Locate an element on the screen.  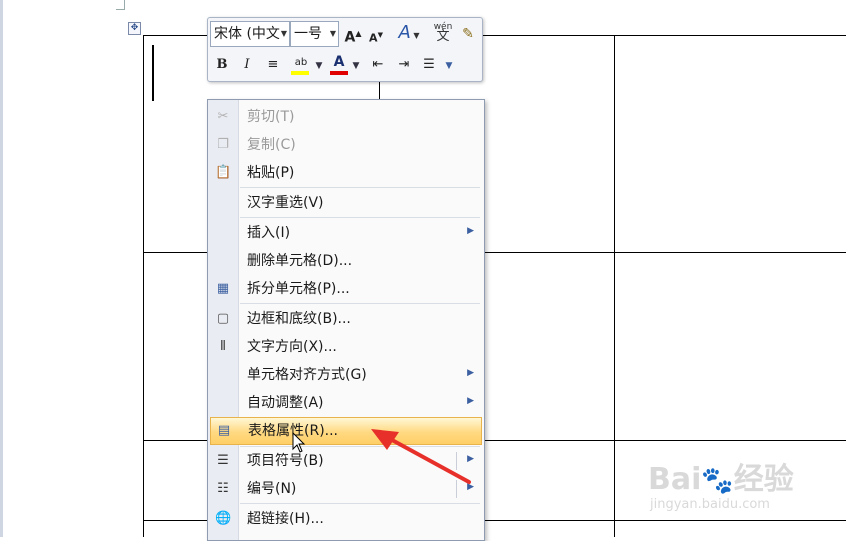
mouse-pointer-icon is located at coordinates (299, 442).